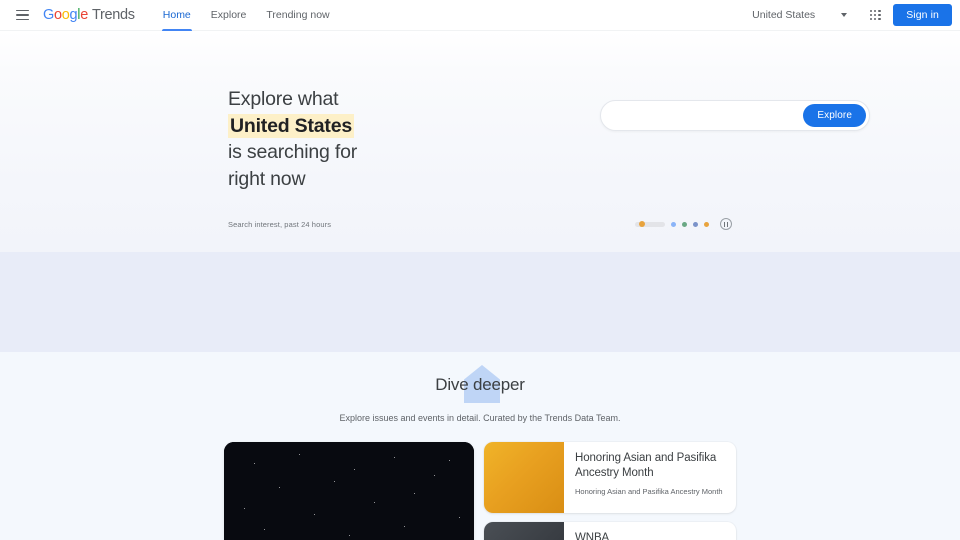 The width and height of the screenshot is (960, 540). What do you see at coordinates (726, 224) in the screenshot?
I see `pause-circle-icon` at bounding box center [726, 224].